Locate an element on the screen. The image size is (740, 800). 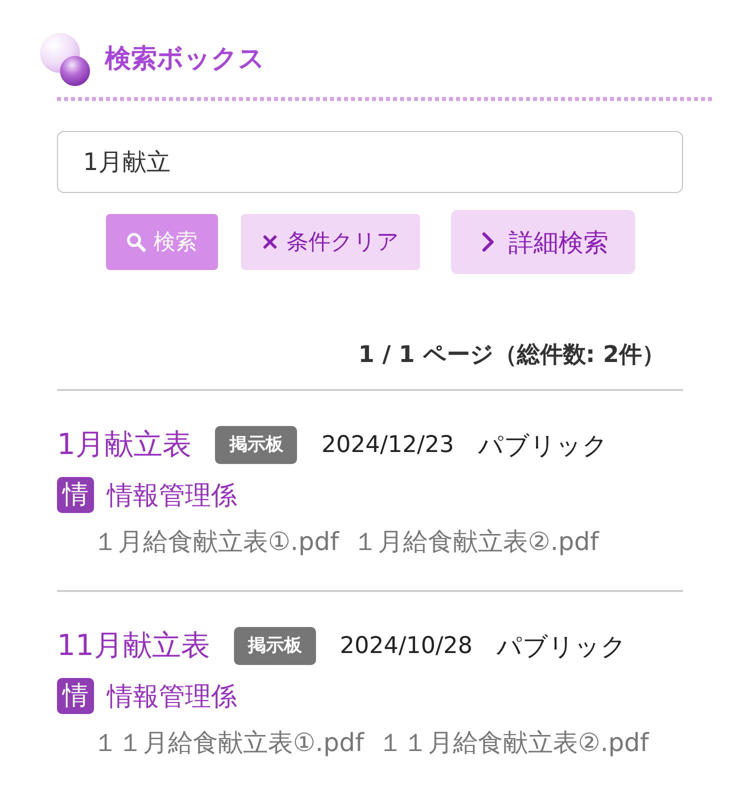
result-count: 1 / 1 ページ（総件数: 2件） is located at coordinates (511, 355).